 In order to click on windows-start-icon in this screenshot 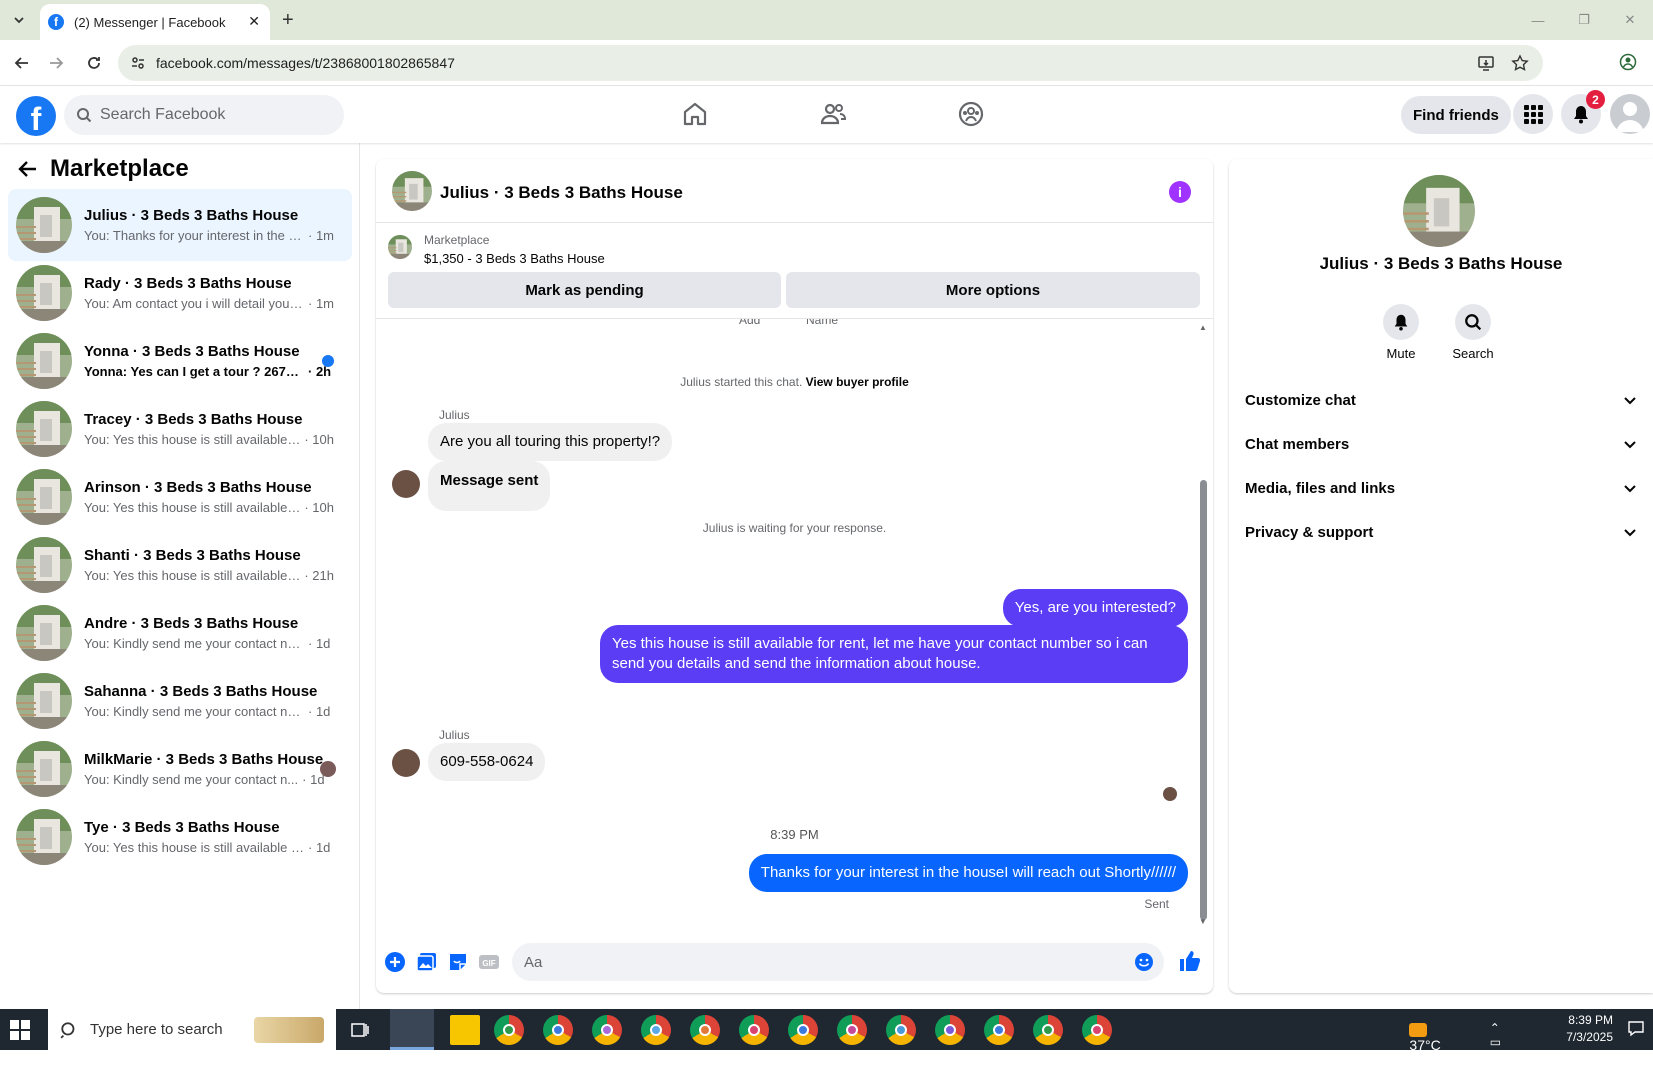, I will do `click(20, 1030)`.